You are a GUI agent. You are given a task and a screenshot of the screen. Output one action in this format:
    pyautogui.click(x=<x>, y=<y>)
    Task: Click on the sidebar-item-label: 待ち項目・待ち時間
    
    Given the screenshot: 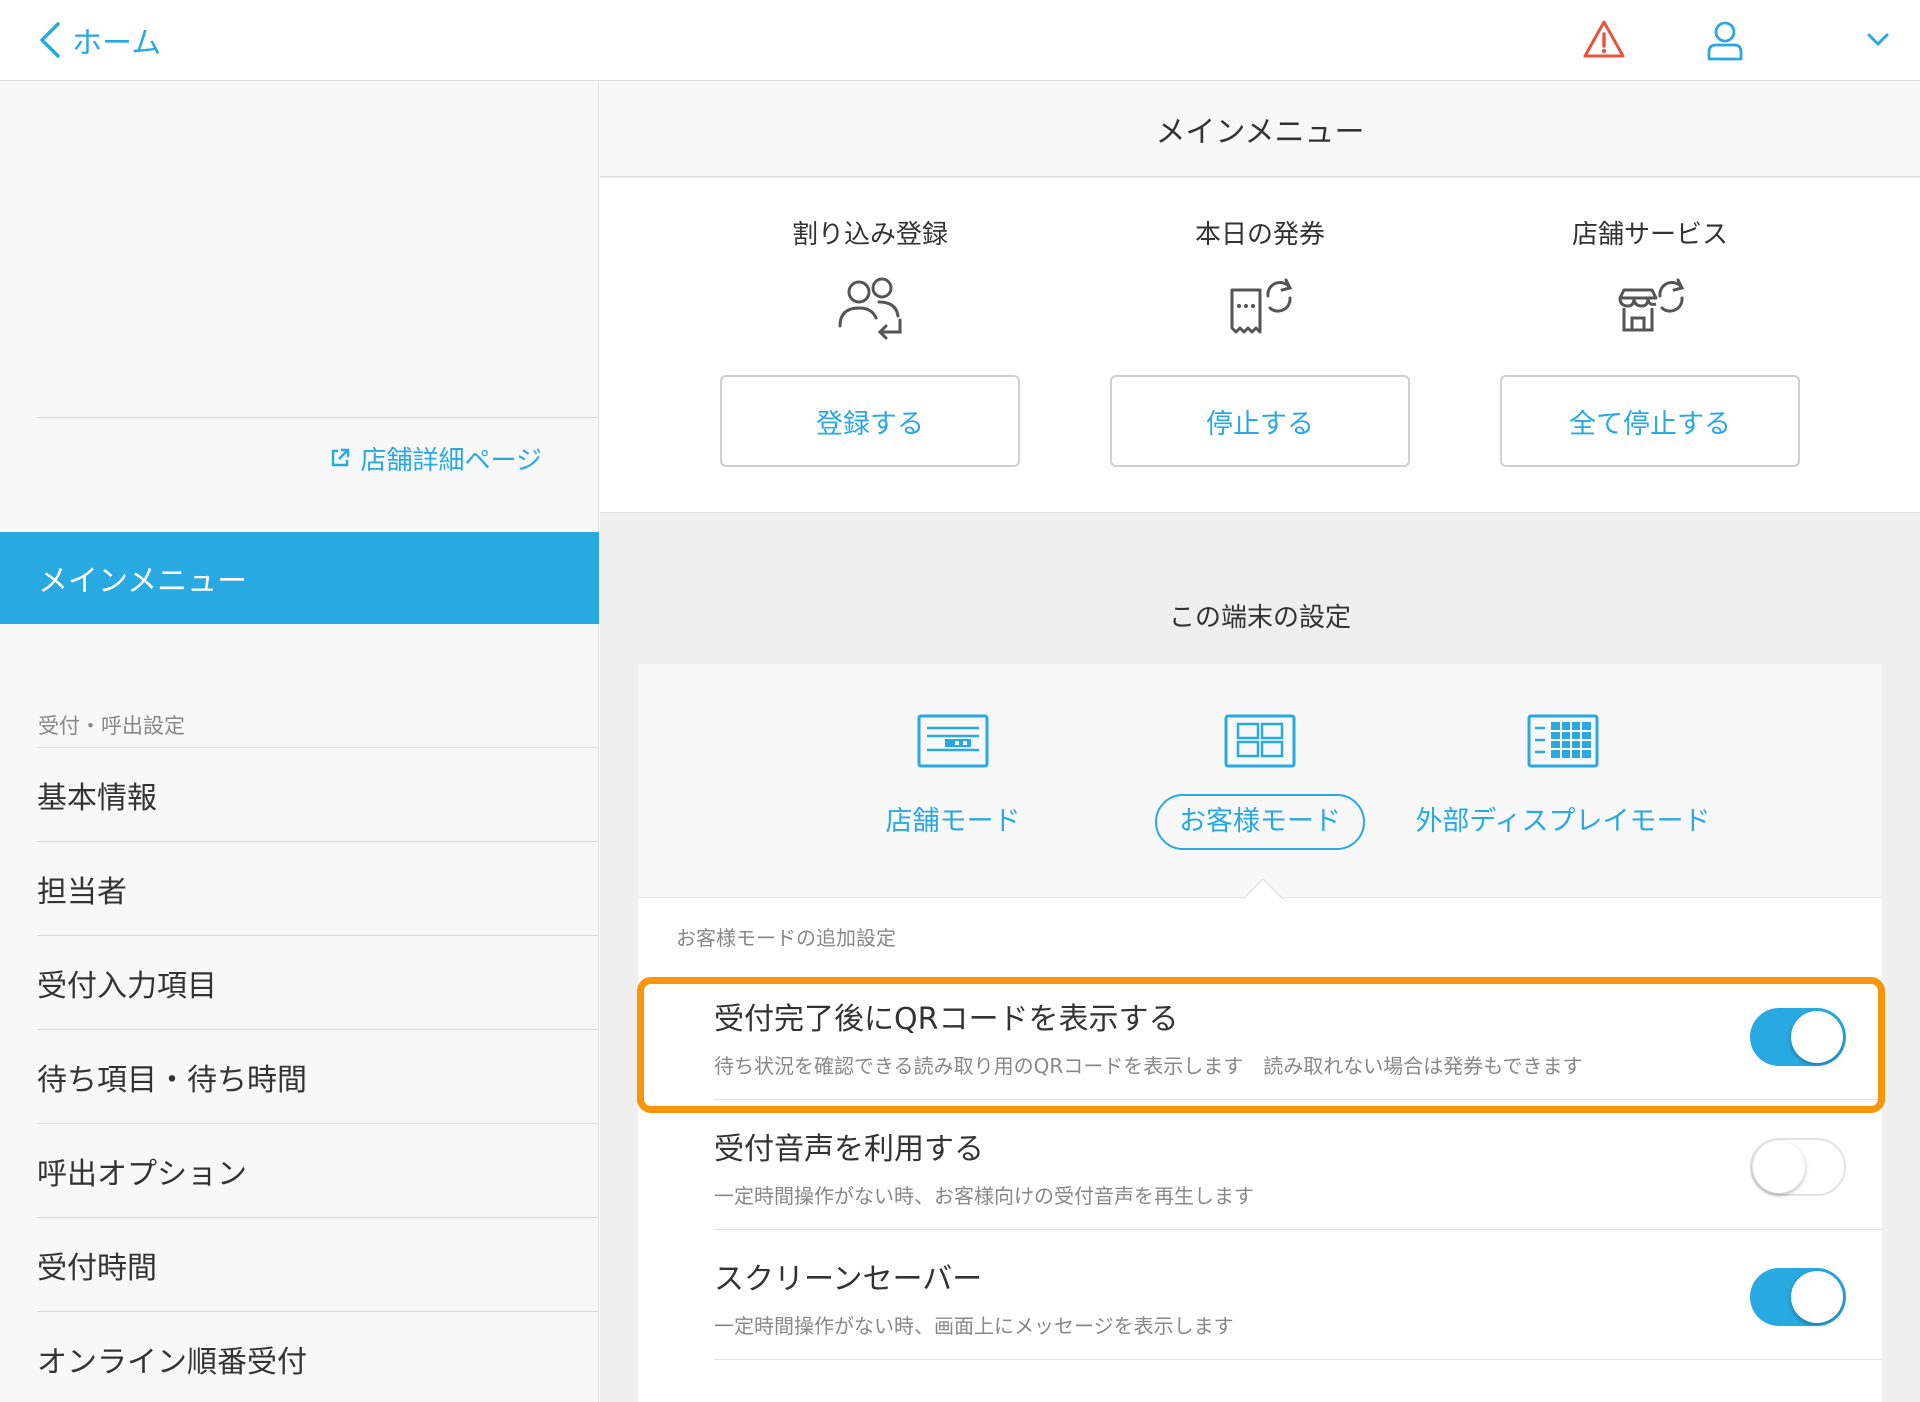 What is the action you would take?
    pyautogui.click(x=172, y=1080)
    